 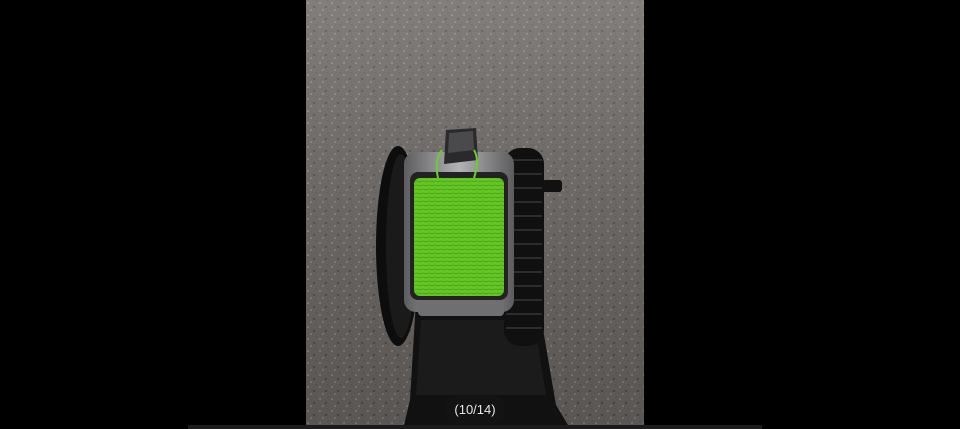 What do you see at coordinates (475, 410) in the screenshot?
I see `image-counter: (10/14)` at bounding box center [475, 410].